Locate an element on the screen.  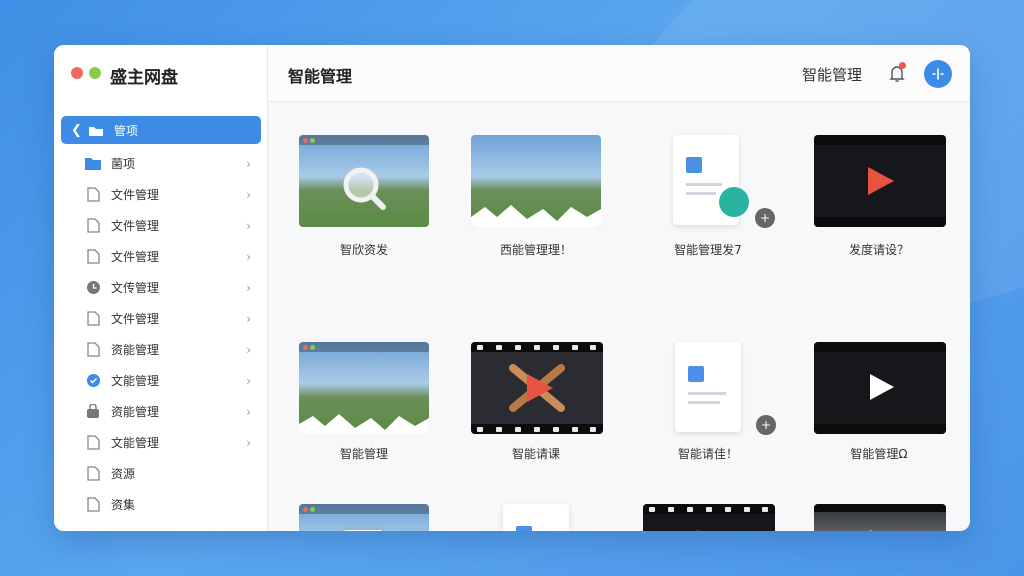
sidebar-item-label: 资集 is located at coordinates (123, 505).